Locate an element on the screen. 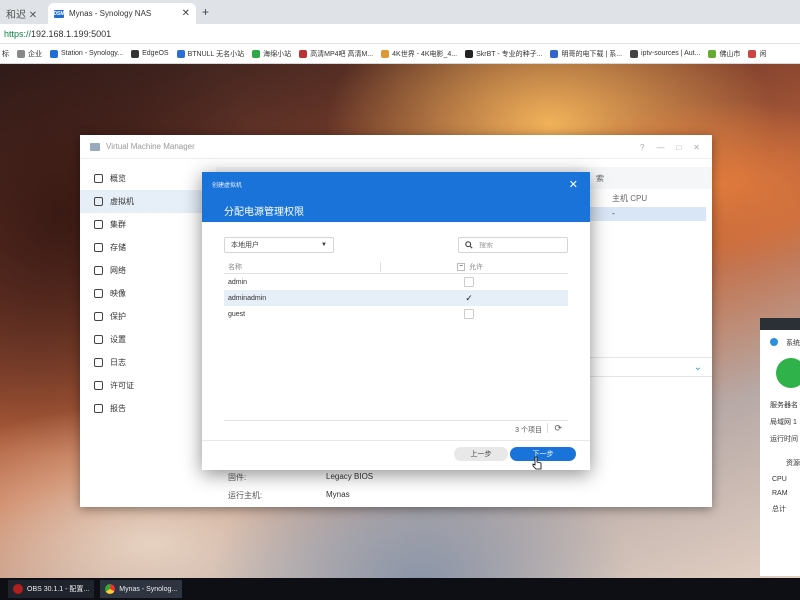  vm-icon is located at coordinates (98, 201).